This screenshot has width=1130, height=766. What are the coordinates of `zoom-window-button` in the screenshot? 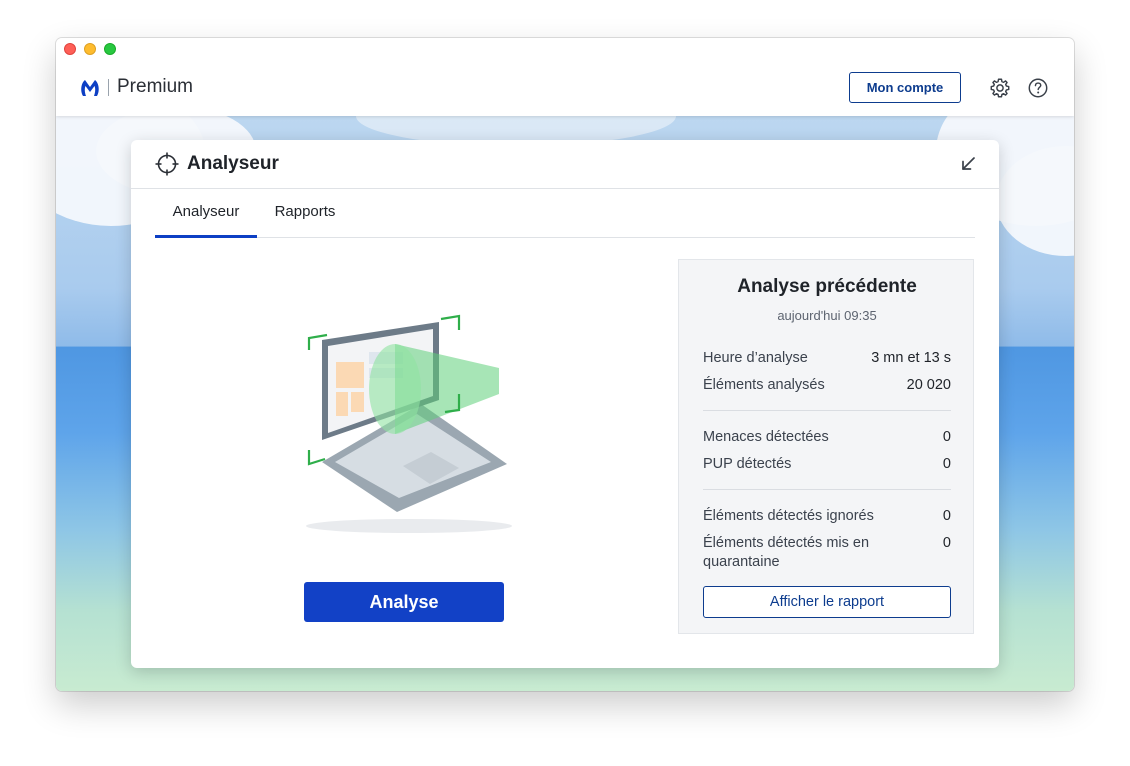 It's located at (110, 49).